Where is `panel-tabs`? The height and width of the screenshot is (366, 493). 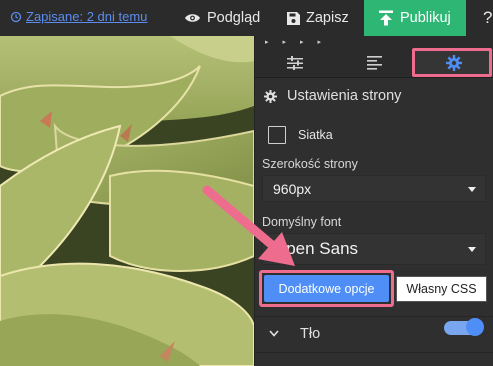
panel-tabs is located at coordinates (374, 63).